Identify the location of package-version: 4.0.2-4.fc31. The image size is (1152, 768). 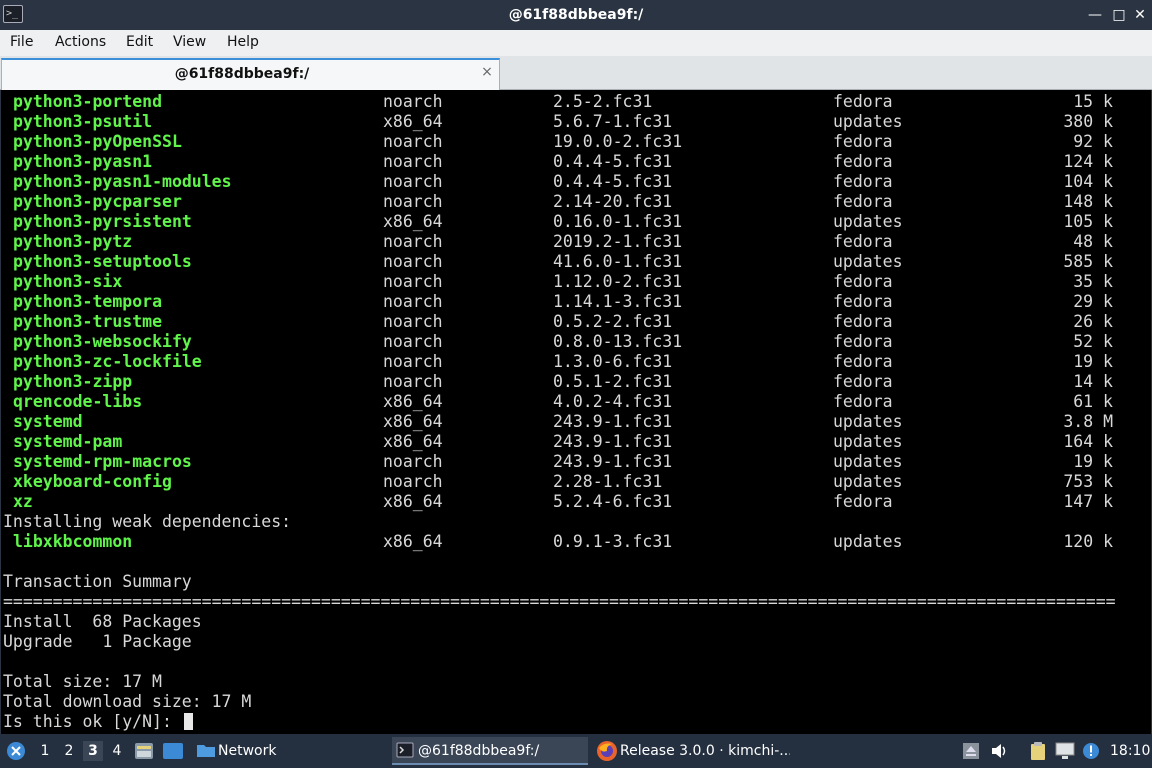
(613, 401).